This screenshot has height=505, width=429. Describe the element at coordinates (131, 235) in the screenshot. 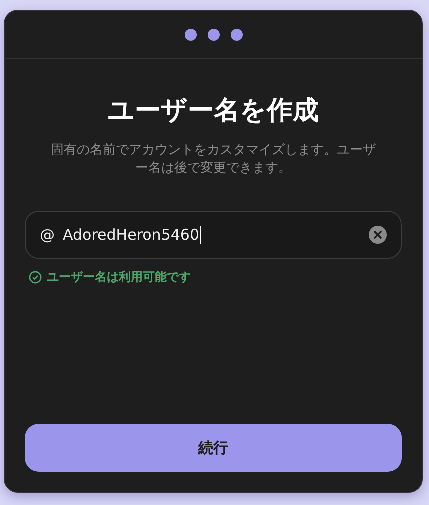

I see `username-value: AdoredHeron5460` at that location.